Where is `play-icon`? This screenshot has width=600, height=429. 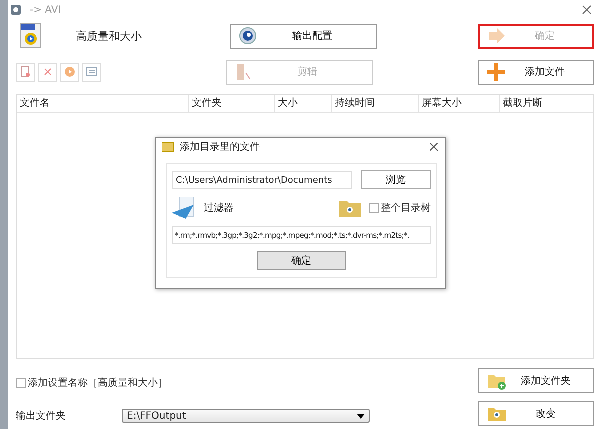 play-icon is located at coordinates (70, 72).